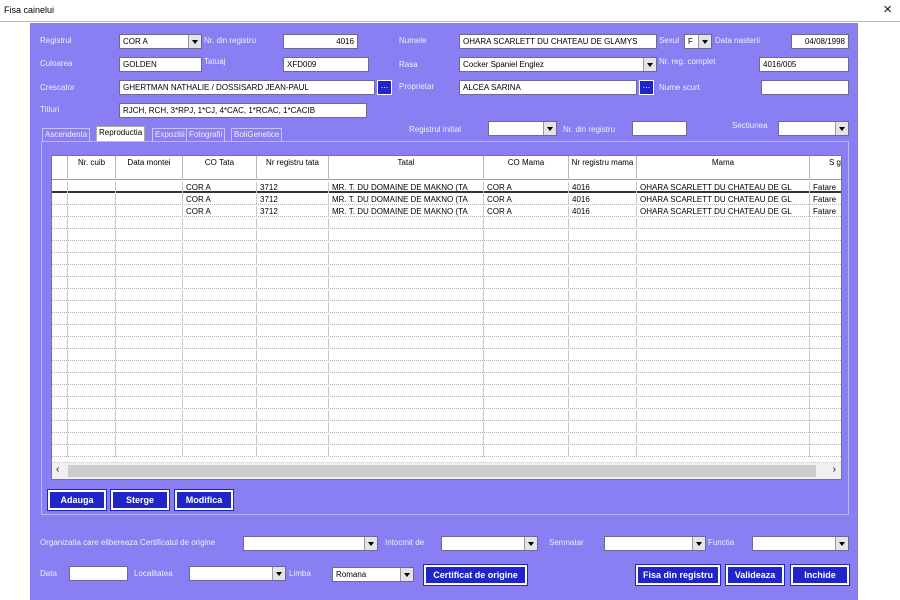 This screenshot has width=900, height=600. I want to click on sexul-select: F, so click(698, 41).